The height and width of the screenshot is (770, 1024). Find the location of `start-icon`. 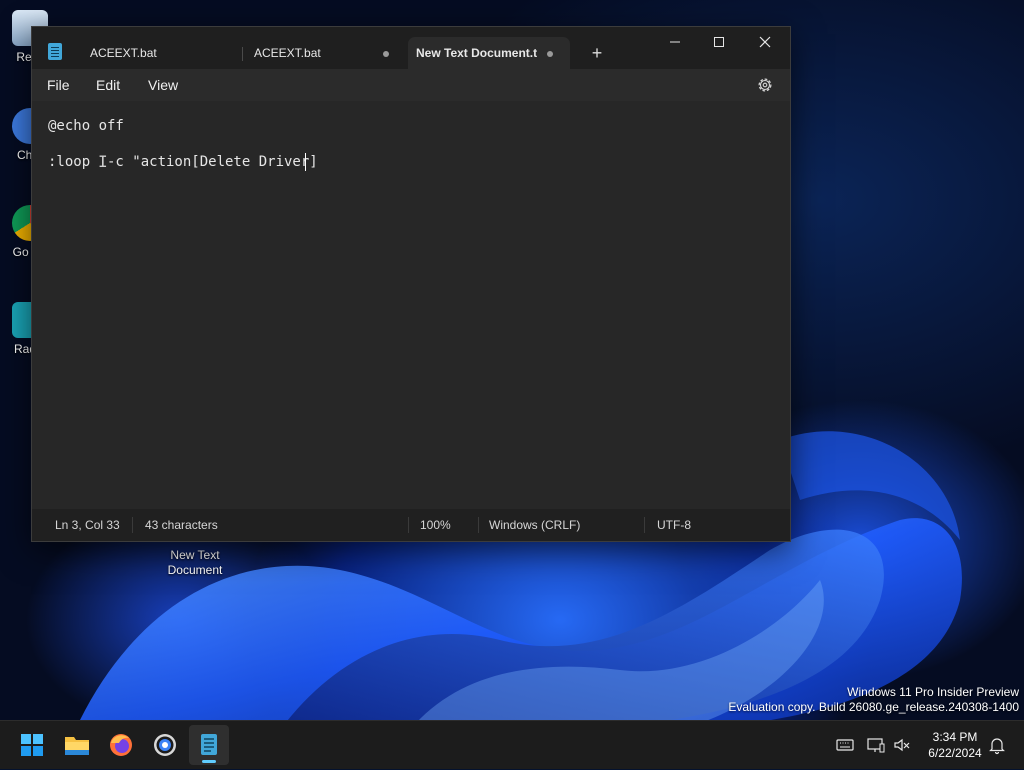

start-icon is located at coordinates (32, 745).